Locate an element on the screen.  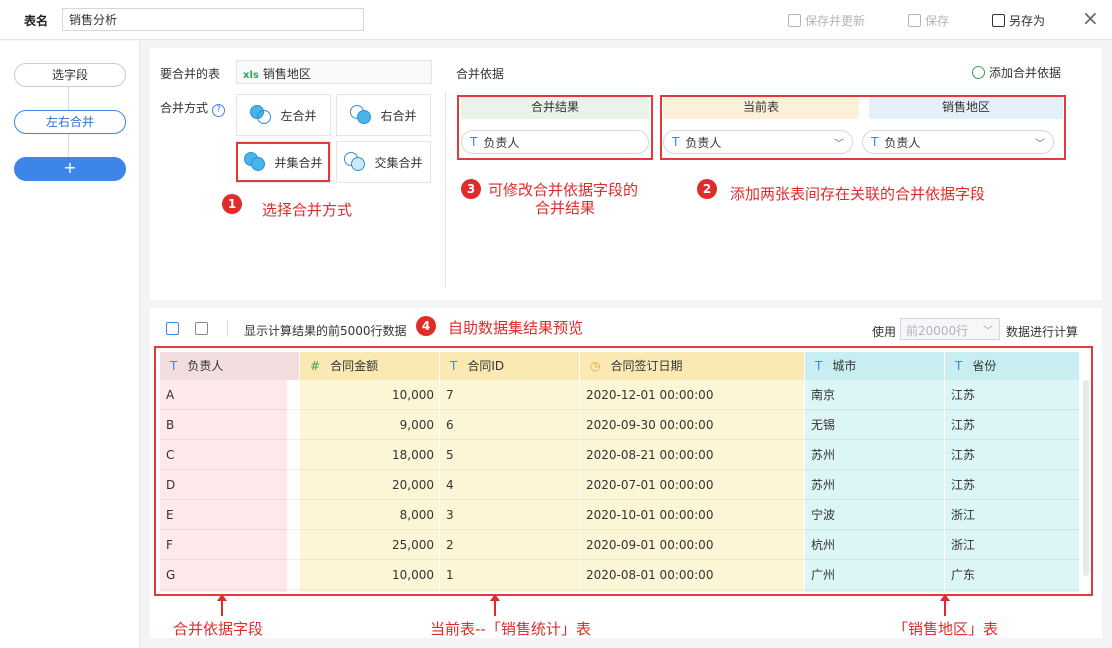
top-bar: 表名 保存并更新 保存 另存为 × is located at coordinates (556, 20).